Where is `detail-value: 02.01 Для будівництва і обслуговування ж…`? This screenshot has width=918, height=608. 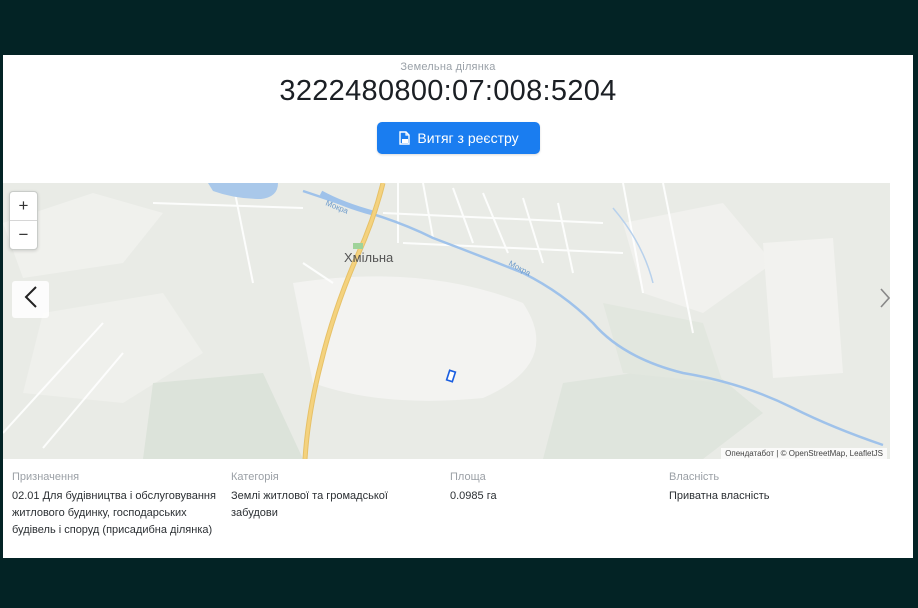
detail-value: 02.01 Для будівництва і обслуговування ж… is located at coordinates (114, 513).